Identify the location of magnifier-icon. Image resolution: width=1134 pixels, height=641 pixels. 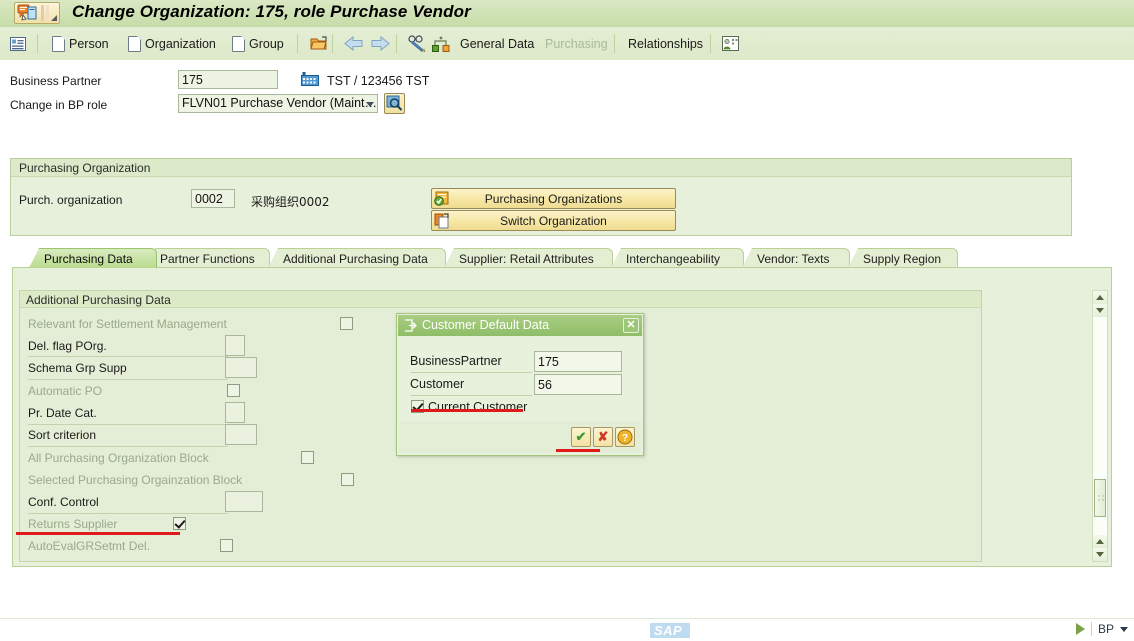
(394, 103).